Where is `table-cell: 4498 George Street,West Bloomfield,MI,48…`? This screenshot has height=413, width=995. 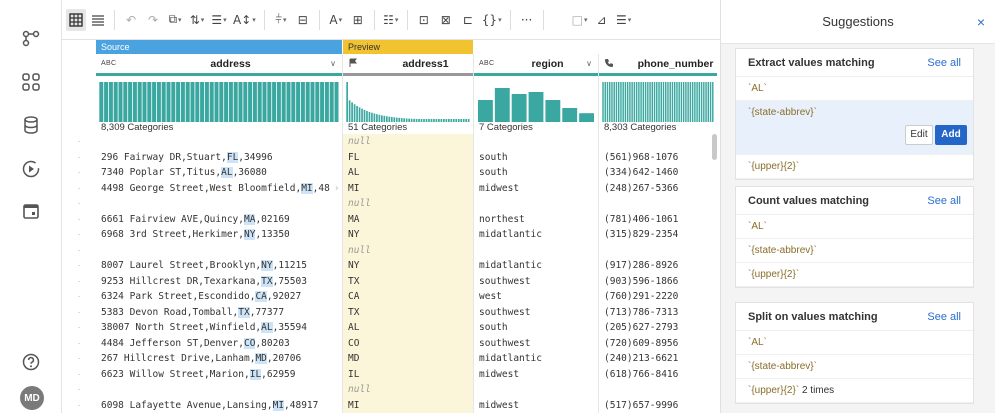
table-cell: 4498 George Street,West Bloomfield,MI,48… is located at coordinates (219, 189).